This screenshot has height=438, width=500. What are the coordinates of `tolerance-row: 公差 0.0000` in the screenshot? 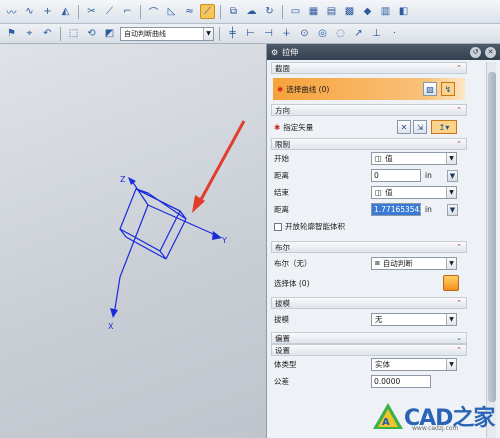 It's located at (369, 381).